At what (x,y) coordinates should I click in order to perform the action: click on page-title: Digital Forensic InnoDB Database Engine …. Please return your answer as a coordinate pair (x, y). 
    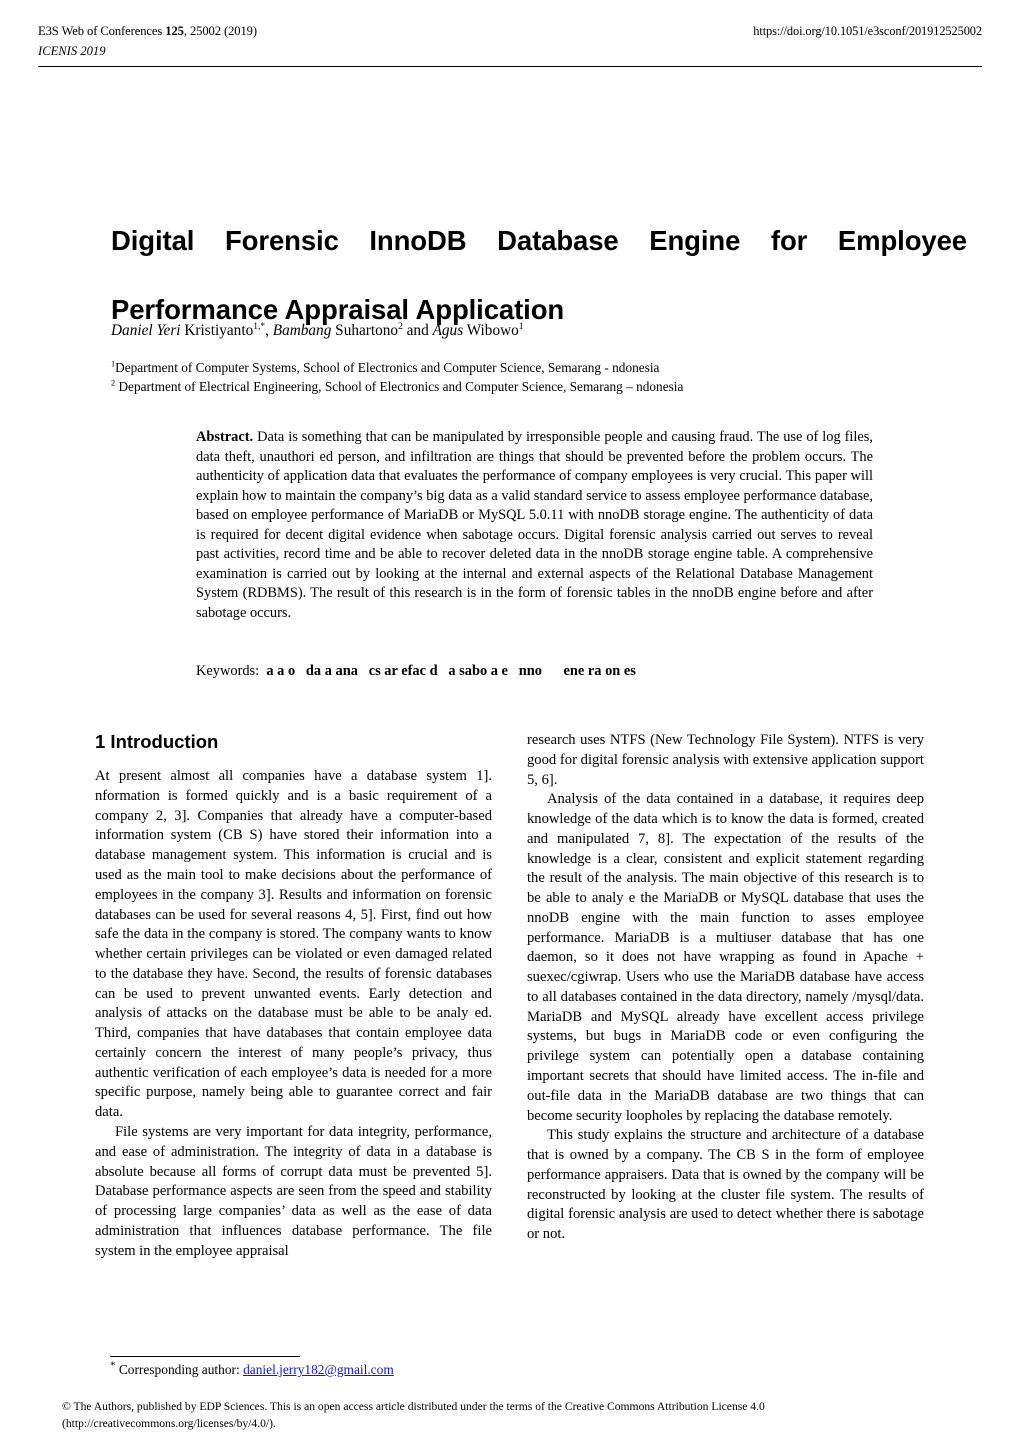
    Looking at the image, I should click on (539, 276).